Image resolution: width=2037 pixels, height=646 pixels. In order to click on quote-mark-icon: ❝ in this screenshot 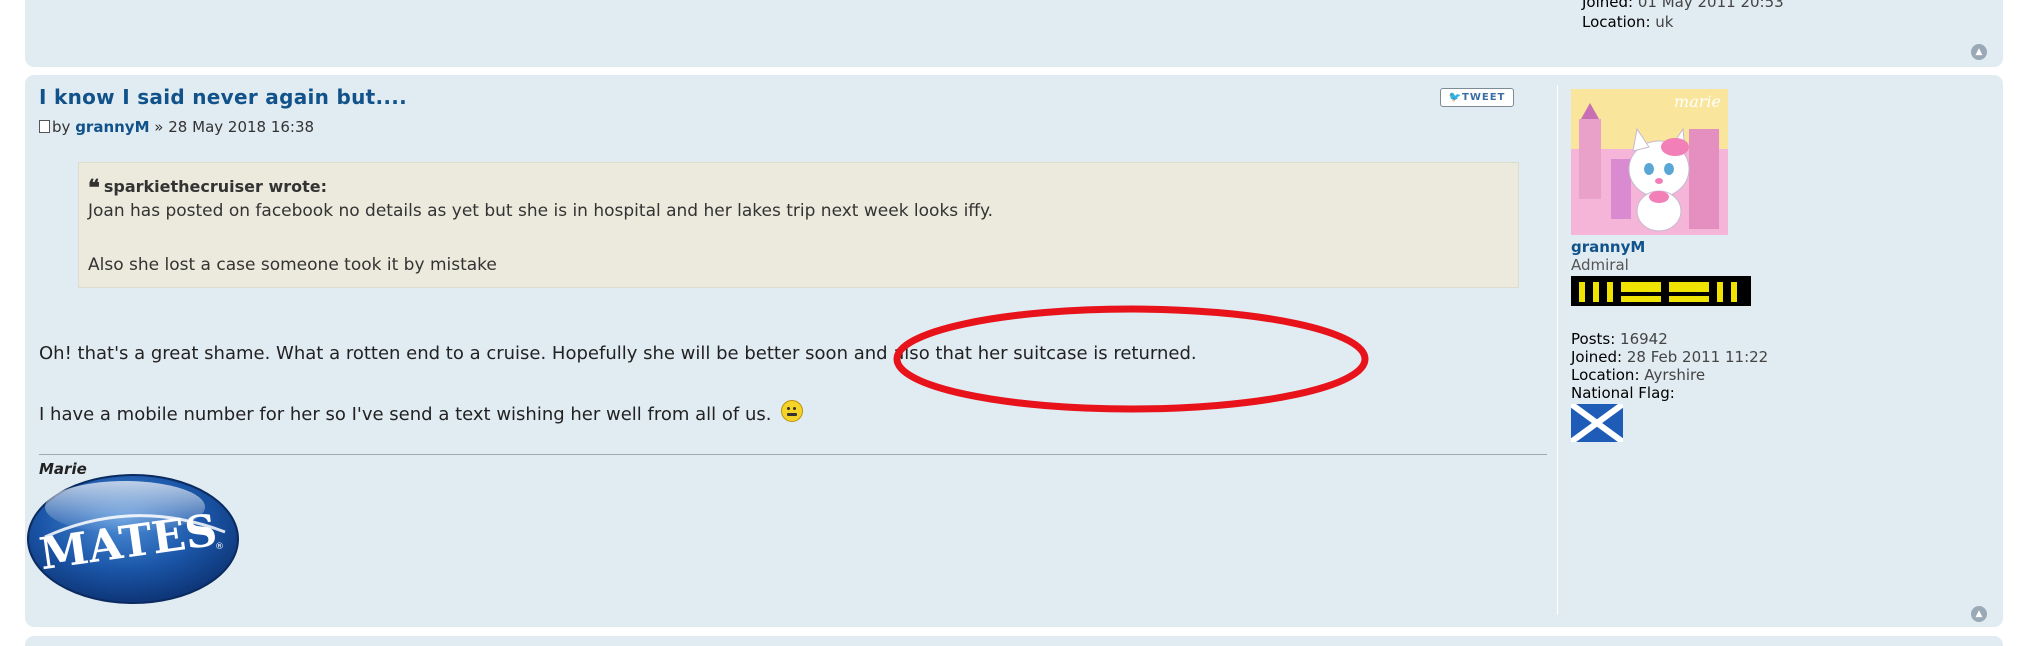, I will do `click(94, 188)`.